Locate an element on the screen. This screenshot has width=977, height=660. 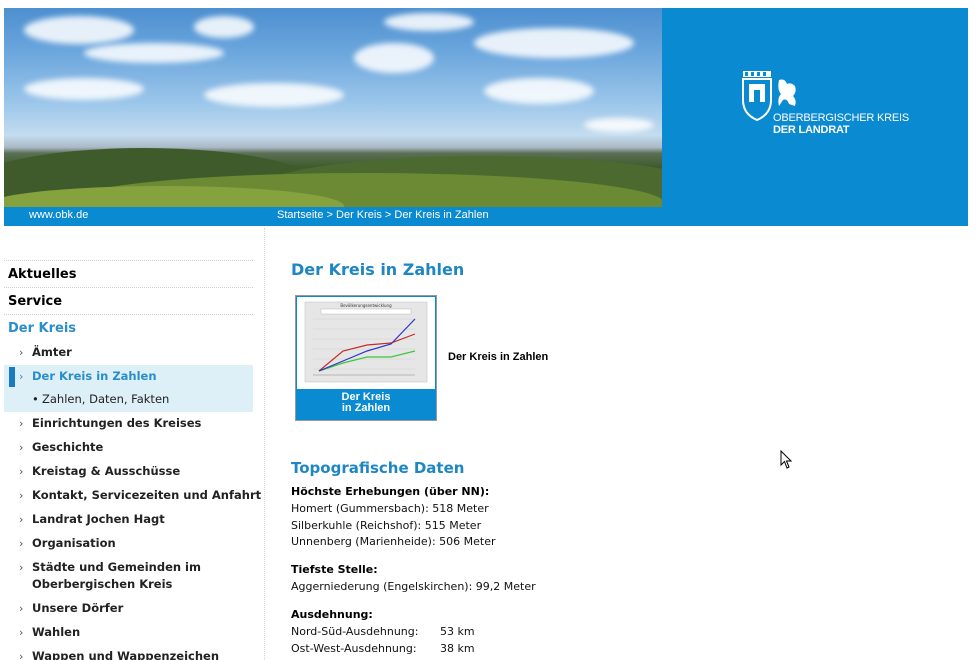
sidebar-item-wahlen: › Wahlen is located at coordinates (128, 633).